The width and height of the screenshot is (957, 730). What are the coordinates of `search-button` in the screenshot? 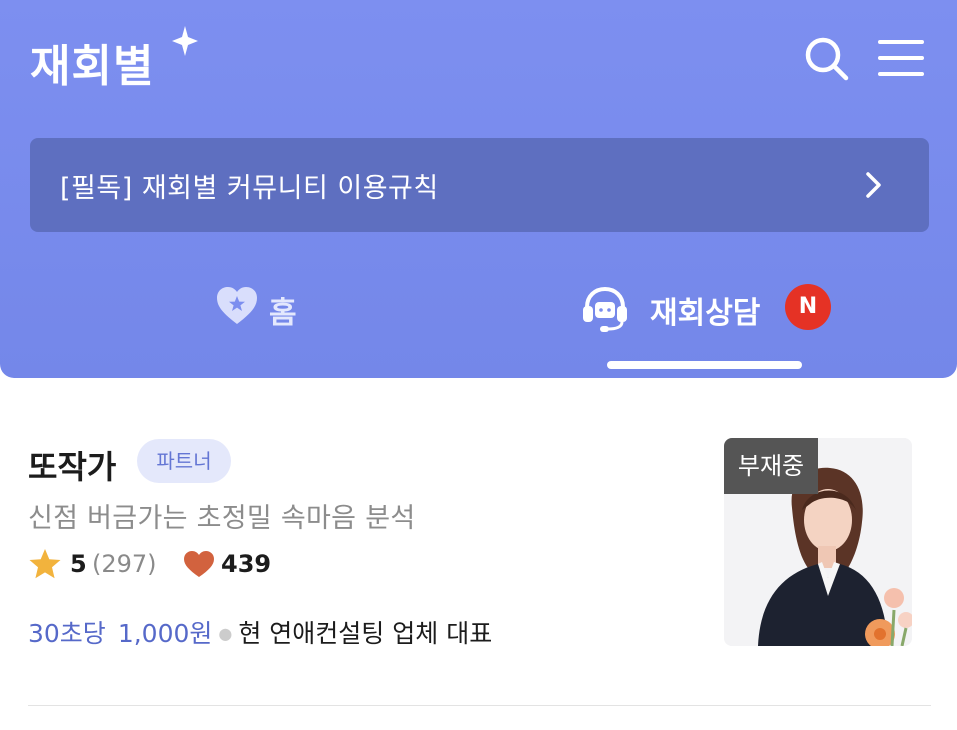 It's located at (827, 59).